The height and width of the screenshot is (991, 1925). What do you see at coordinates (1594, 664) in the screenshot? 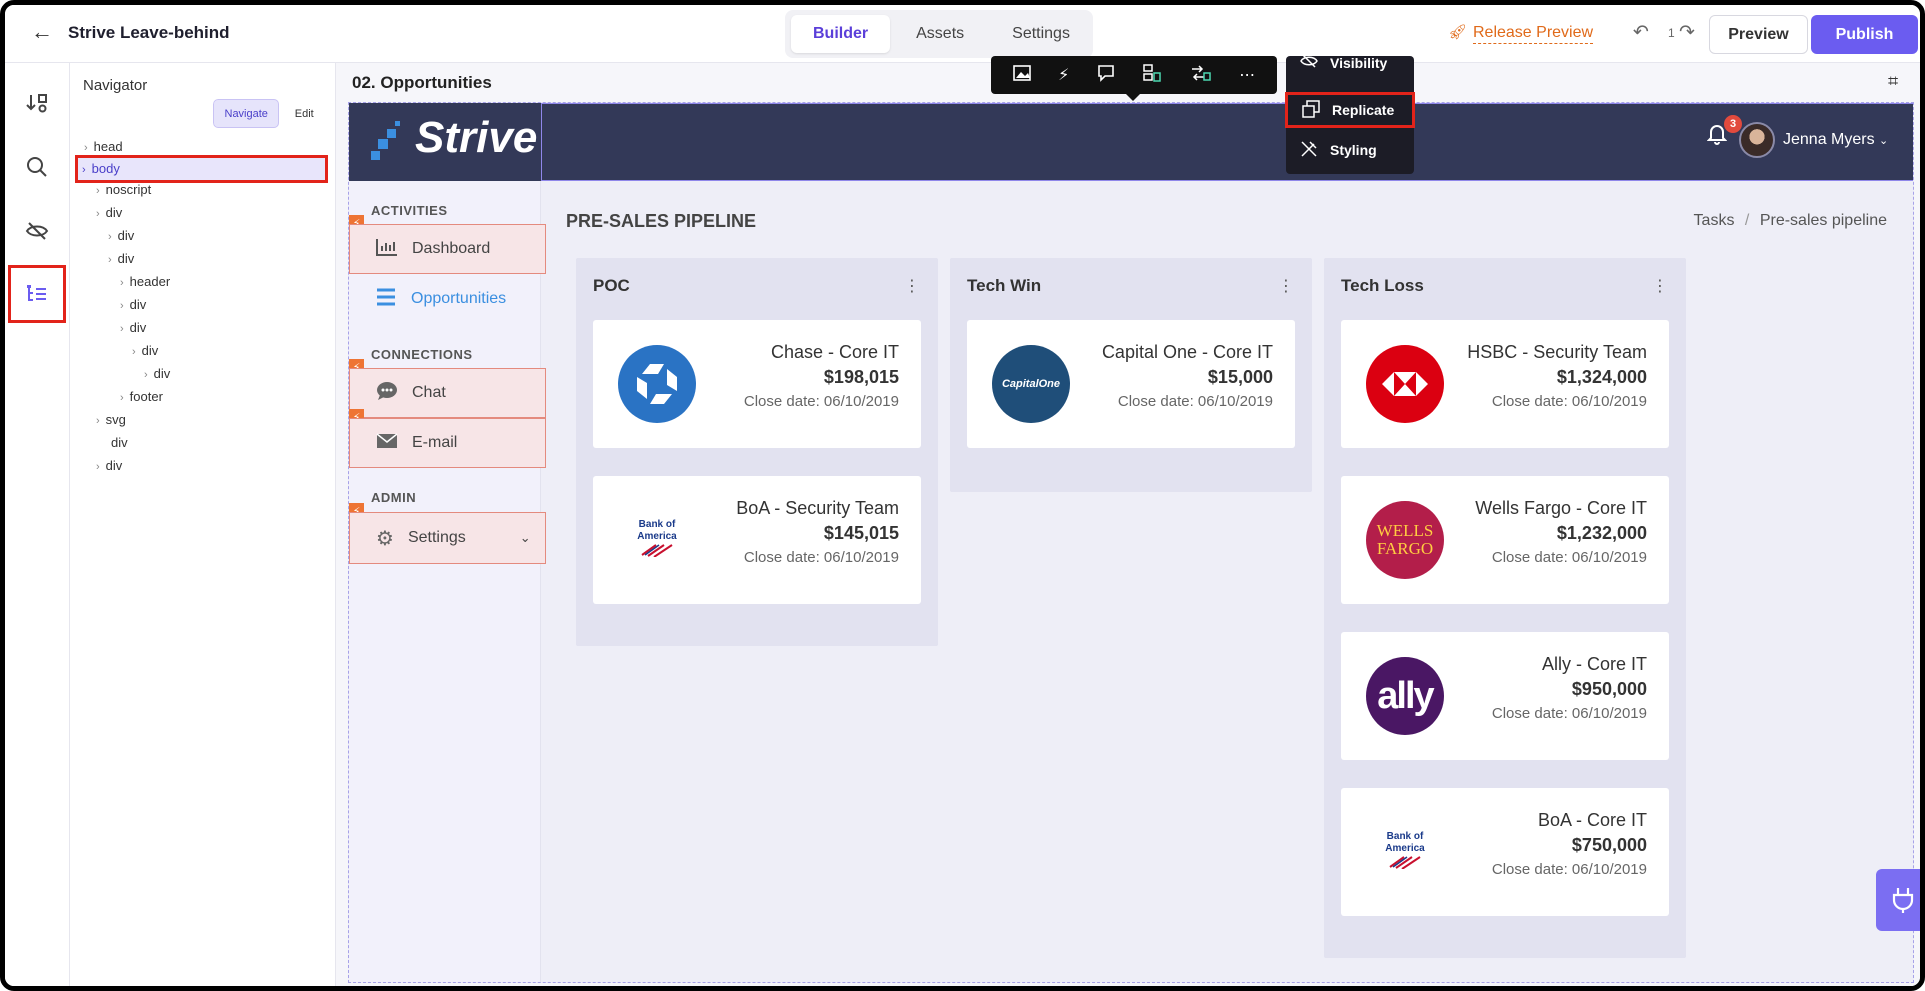
I see `deal-name: Ally - Core IT` at bounding box center [1594, 664].